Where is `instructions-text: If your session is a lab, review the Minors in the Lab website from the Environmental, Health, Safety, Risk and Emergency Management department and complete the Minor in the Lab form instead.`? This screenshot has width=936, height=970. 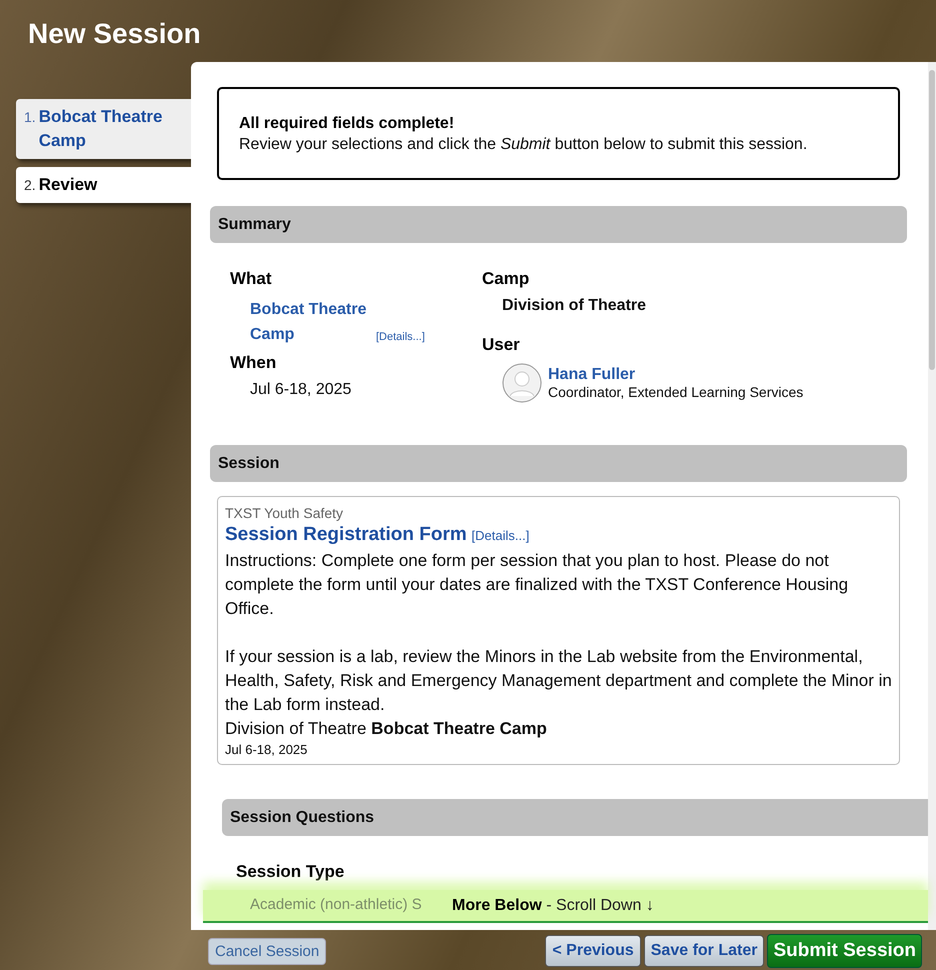 instructions-text: If your session is a lab, review the Minors in the Lab website from the Environmental, Health, Safety, Risk and Emergency Management department and complete the Minor in the Lab form instead. is located at coordinates (558, 681).